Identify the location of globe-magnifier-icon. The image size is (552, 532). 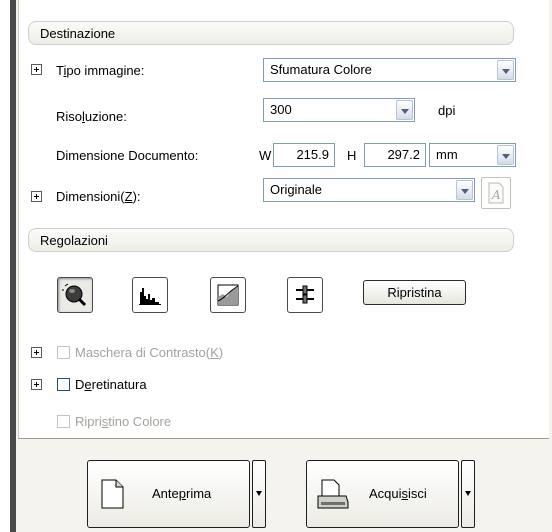
(74, 295).